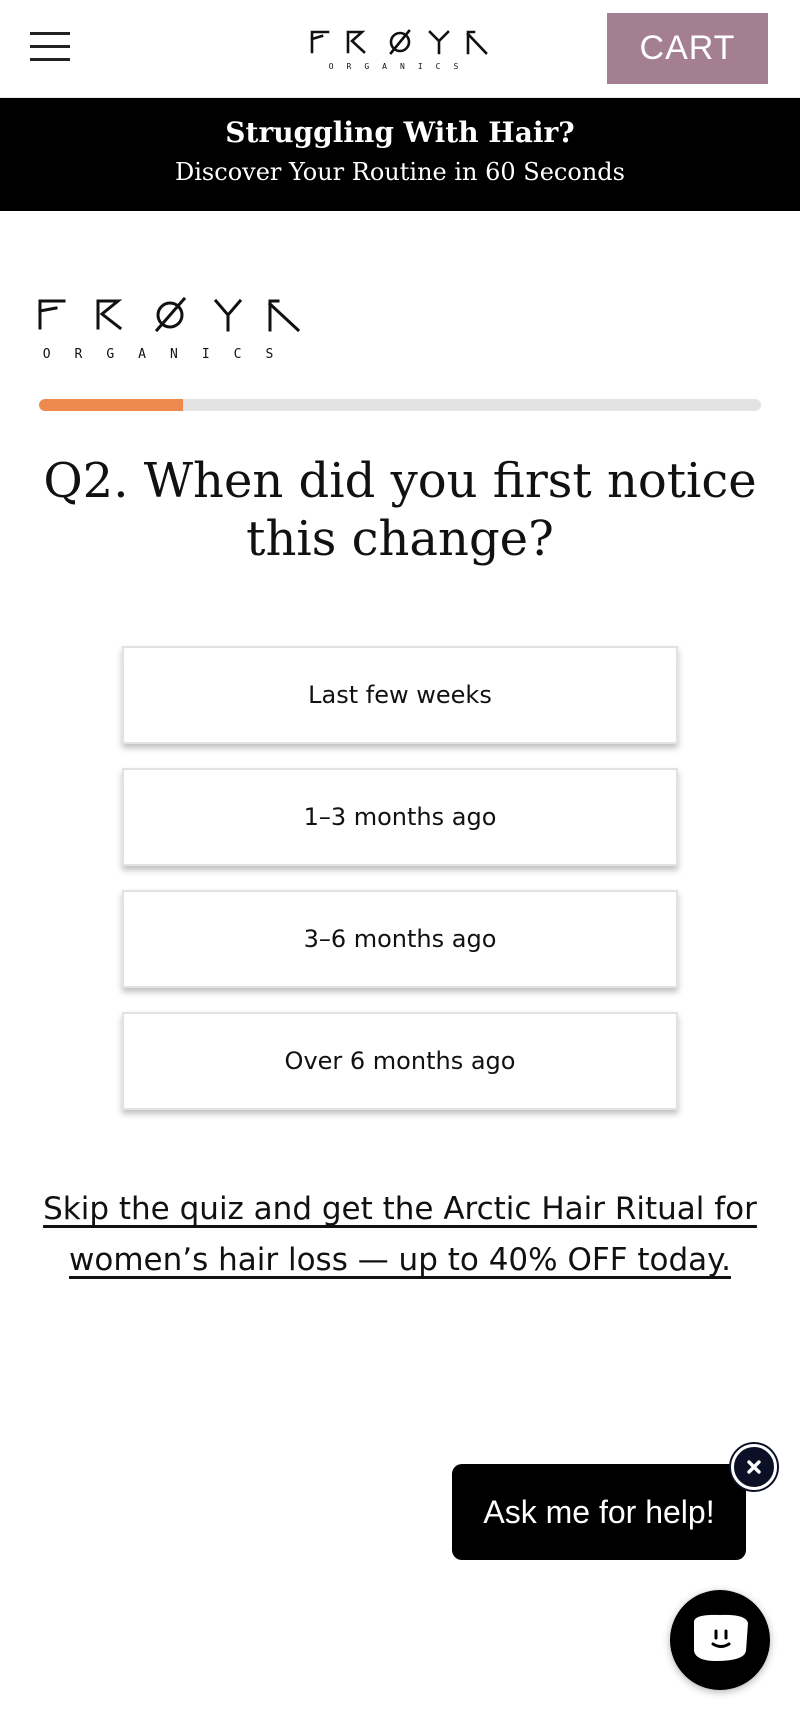 This screenshot has width=800, height=1720. I want to click on chat-face-icon, so click(720, 1640).